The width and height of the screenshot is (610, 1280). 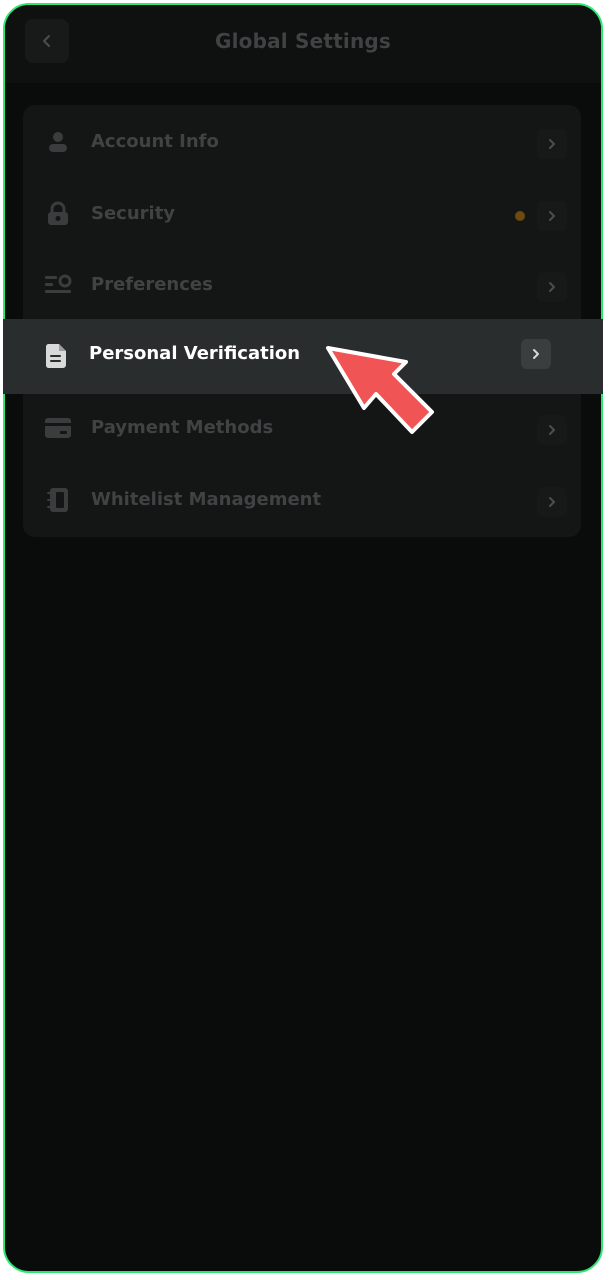 I want to click on menu-item-label: Account Info, so click(x=155, y=141).